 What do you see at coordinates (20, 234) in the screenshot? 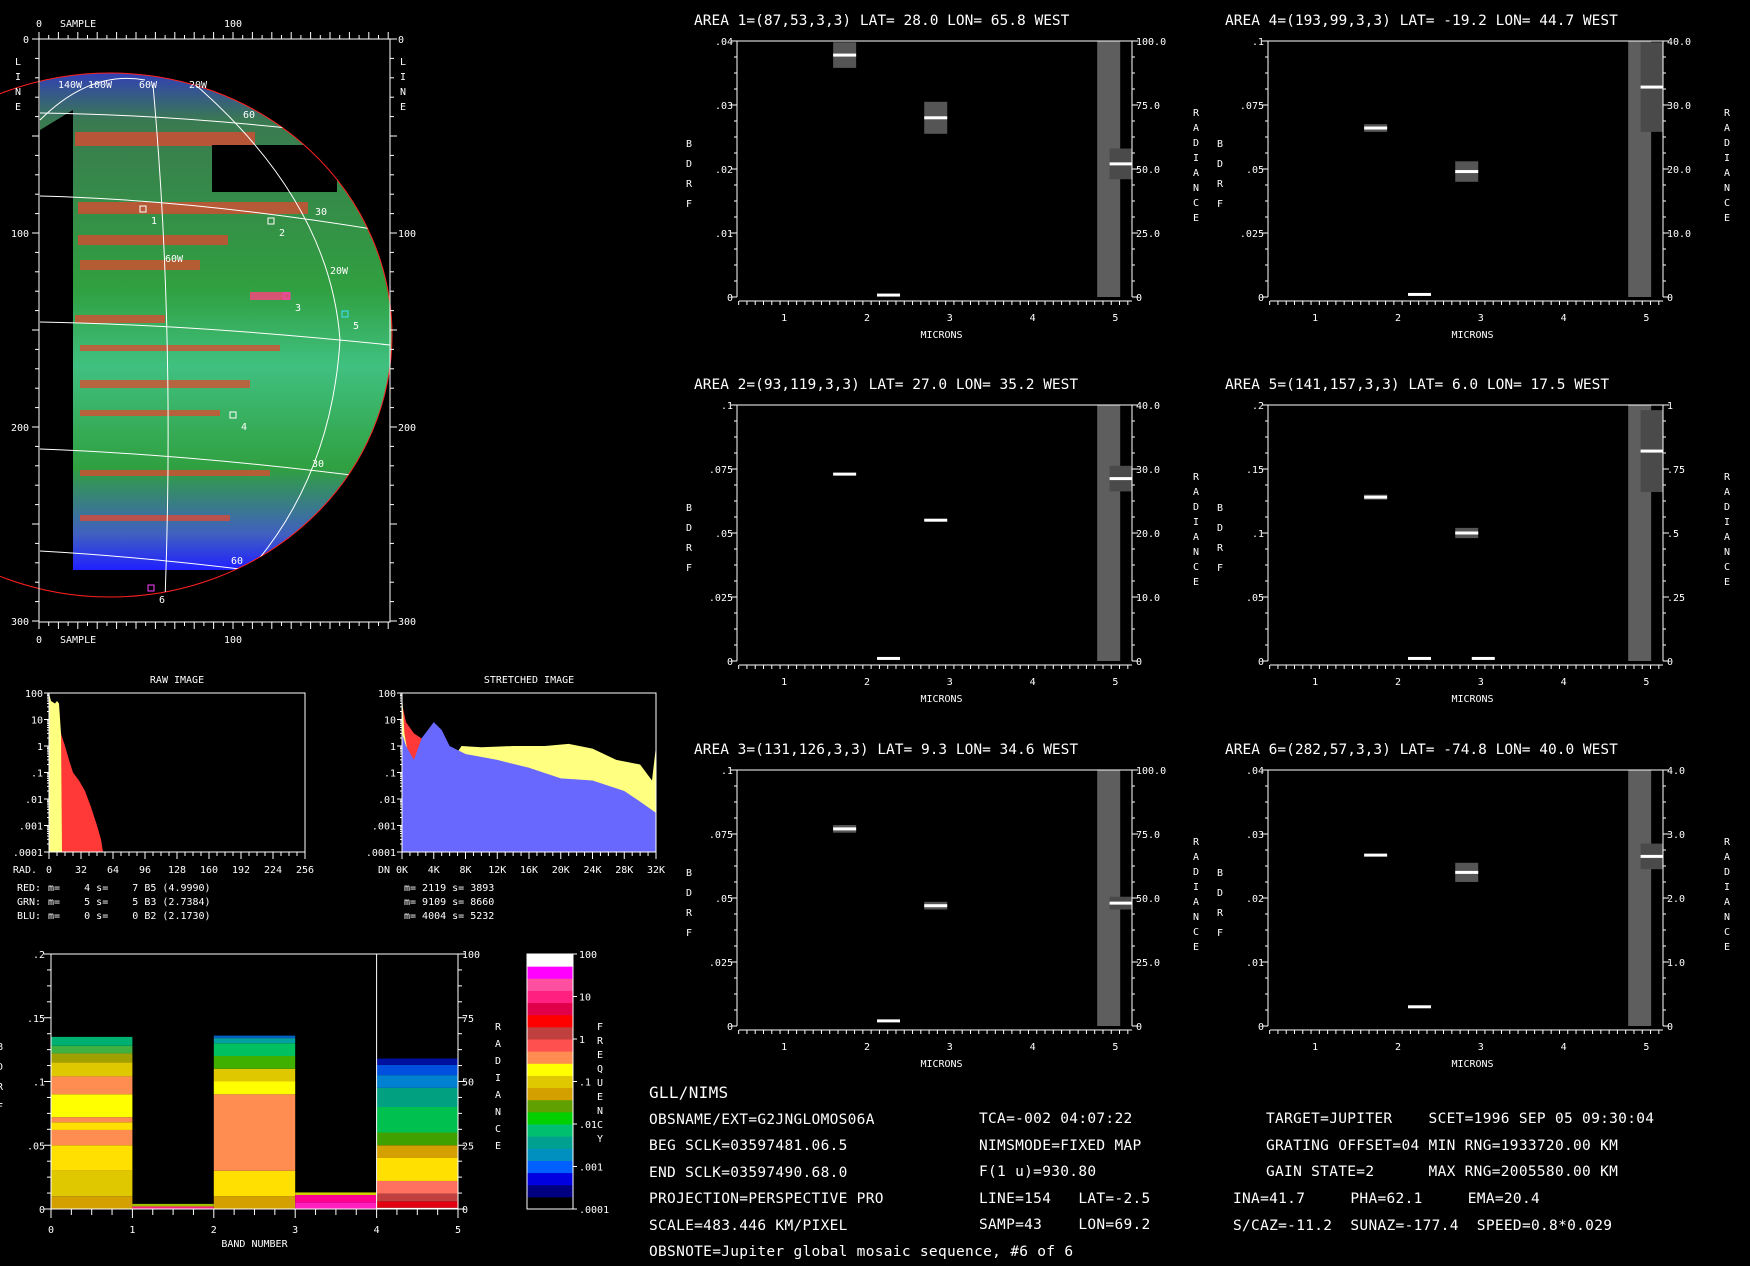
I see `line-tick-label: 100` at bounding box center [20, 234].